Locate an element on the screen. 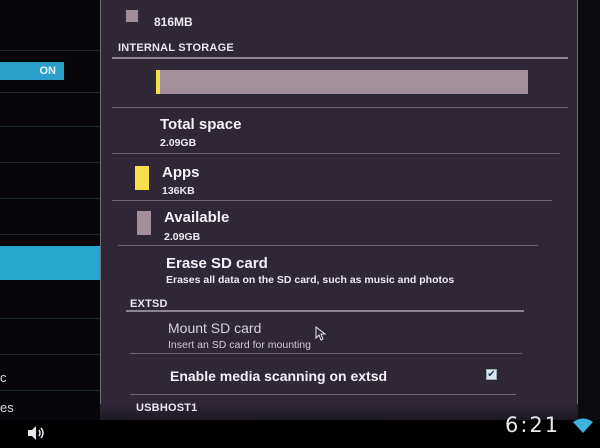  toggle-on-switch: ON is located at coordinates (32, 71).